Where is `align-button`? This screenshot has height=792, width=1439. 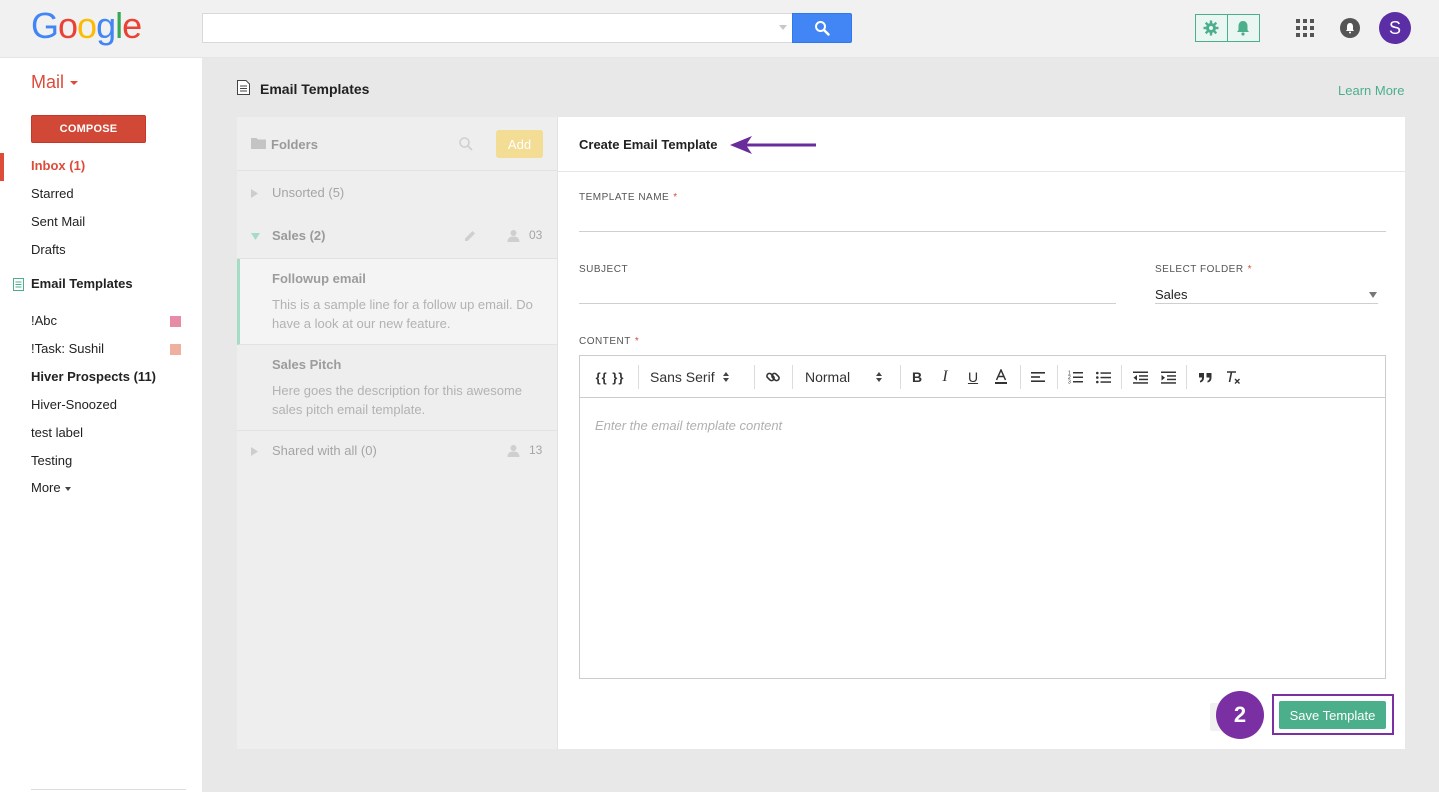 align-button is located at coordinates (1038, 377).